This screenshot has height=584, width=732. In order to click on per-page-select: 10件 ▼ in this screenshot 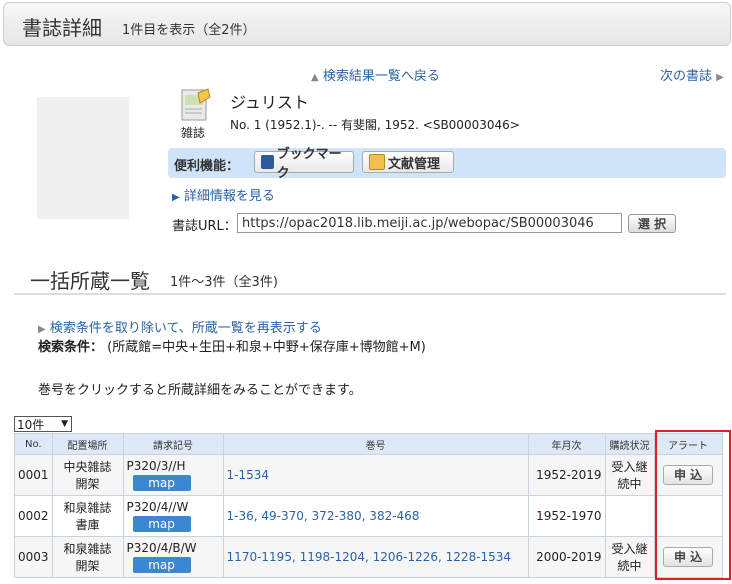, I will do `click(43, 424)`.